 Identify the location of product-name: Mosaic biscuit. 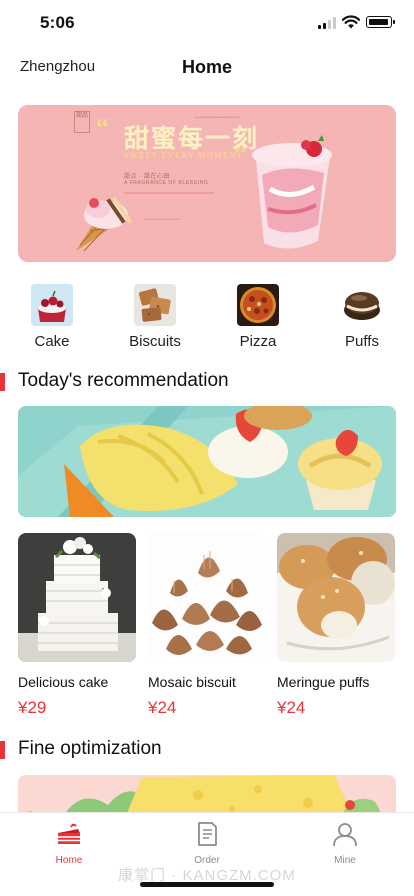
(192, 682).